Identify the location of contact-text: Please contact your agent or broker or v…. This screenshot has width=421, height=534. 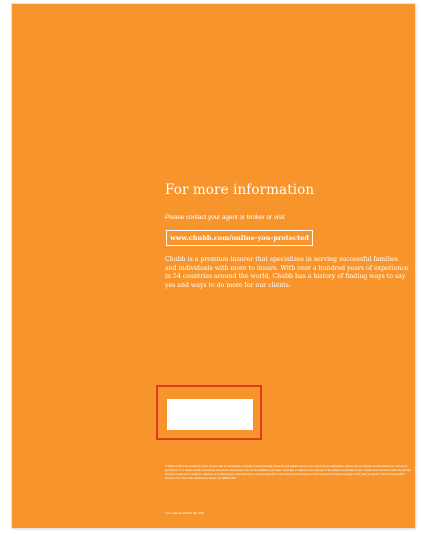
(225, 217).